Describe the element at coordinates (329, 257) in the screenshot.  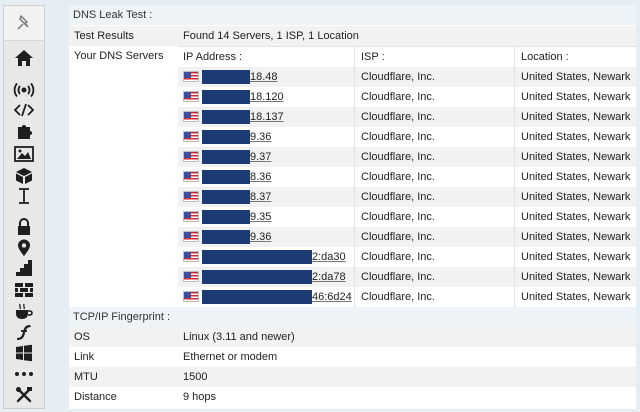
I see `ip-address-link: 2:da30` at that location.